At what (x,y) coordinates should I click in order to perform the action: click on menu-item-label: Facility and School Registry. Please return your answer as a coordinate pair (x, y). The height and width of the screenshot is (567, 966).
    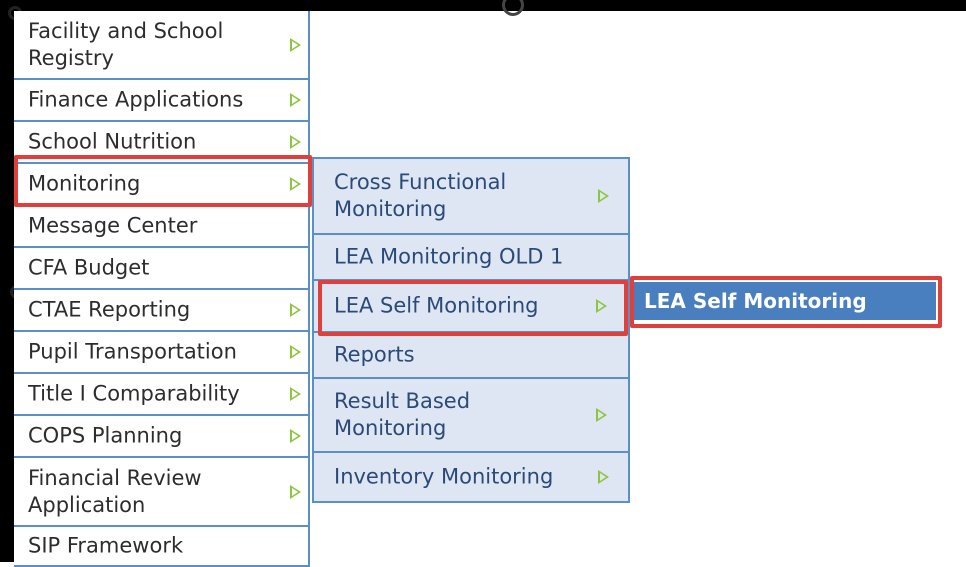
    Looking at the image, I should click on (126, 44).